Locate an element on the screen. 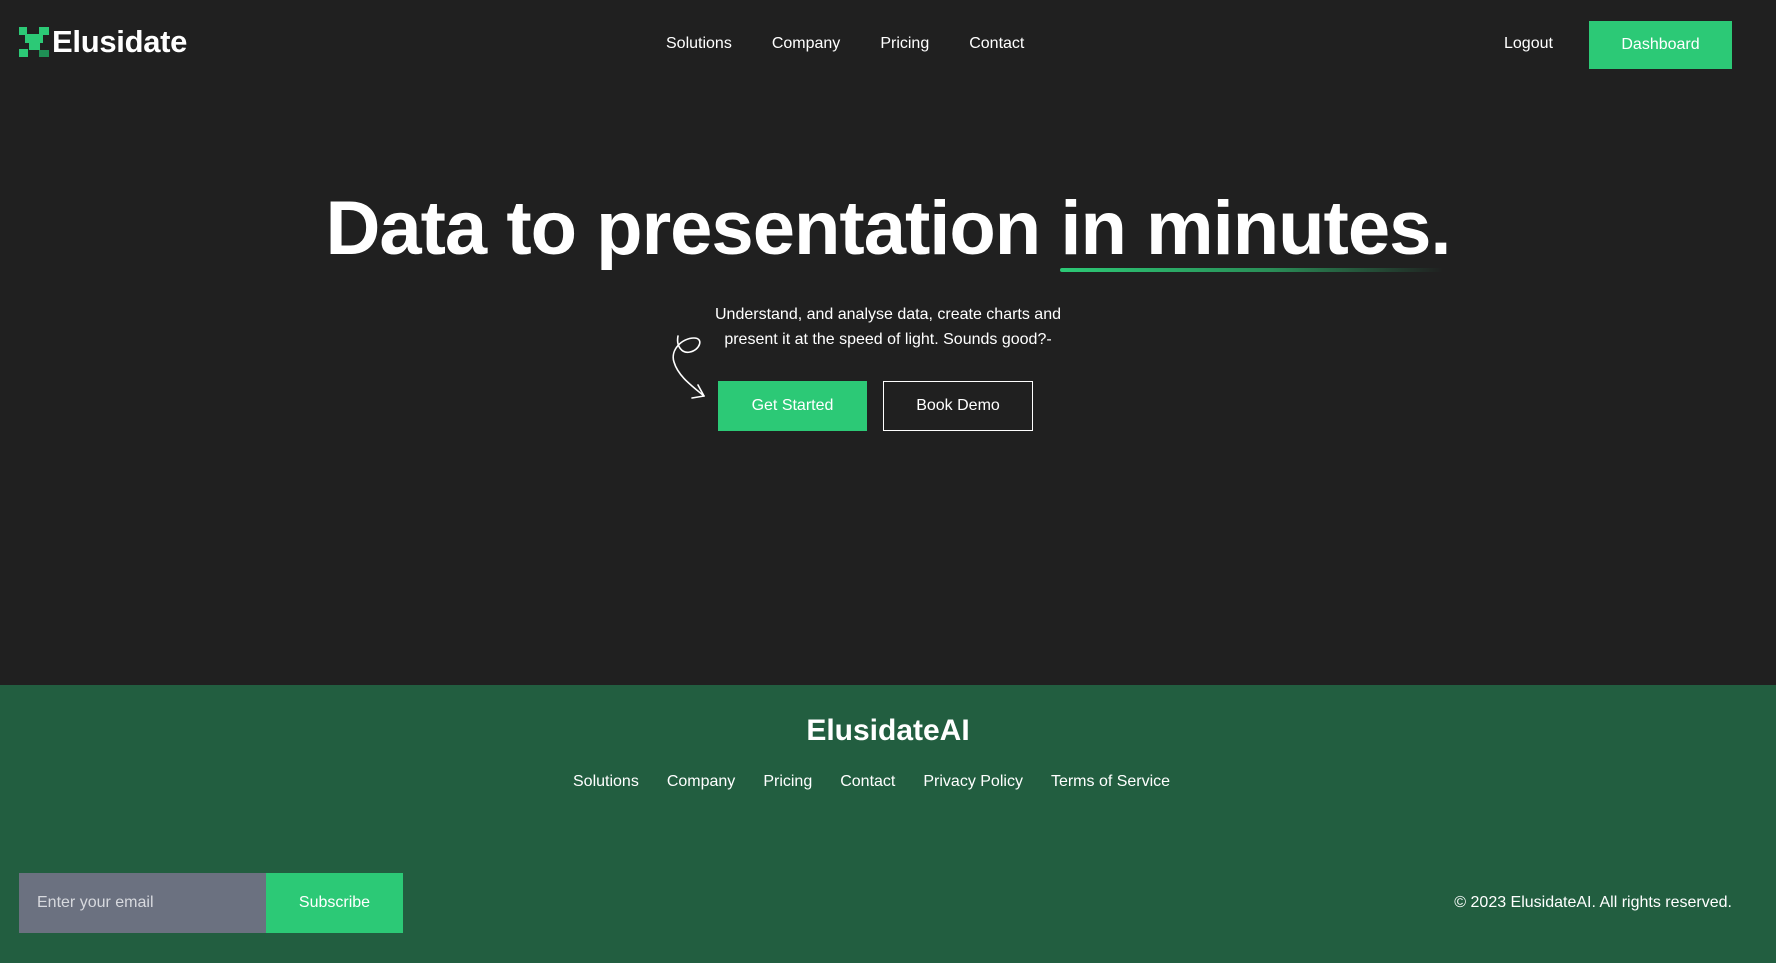 This screenshot has width=1776, height=963. email-input is located at coordinates (142, 903).